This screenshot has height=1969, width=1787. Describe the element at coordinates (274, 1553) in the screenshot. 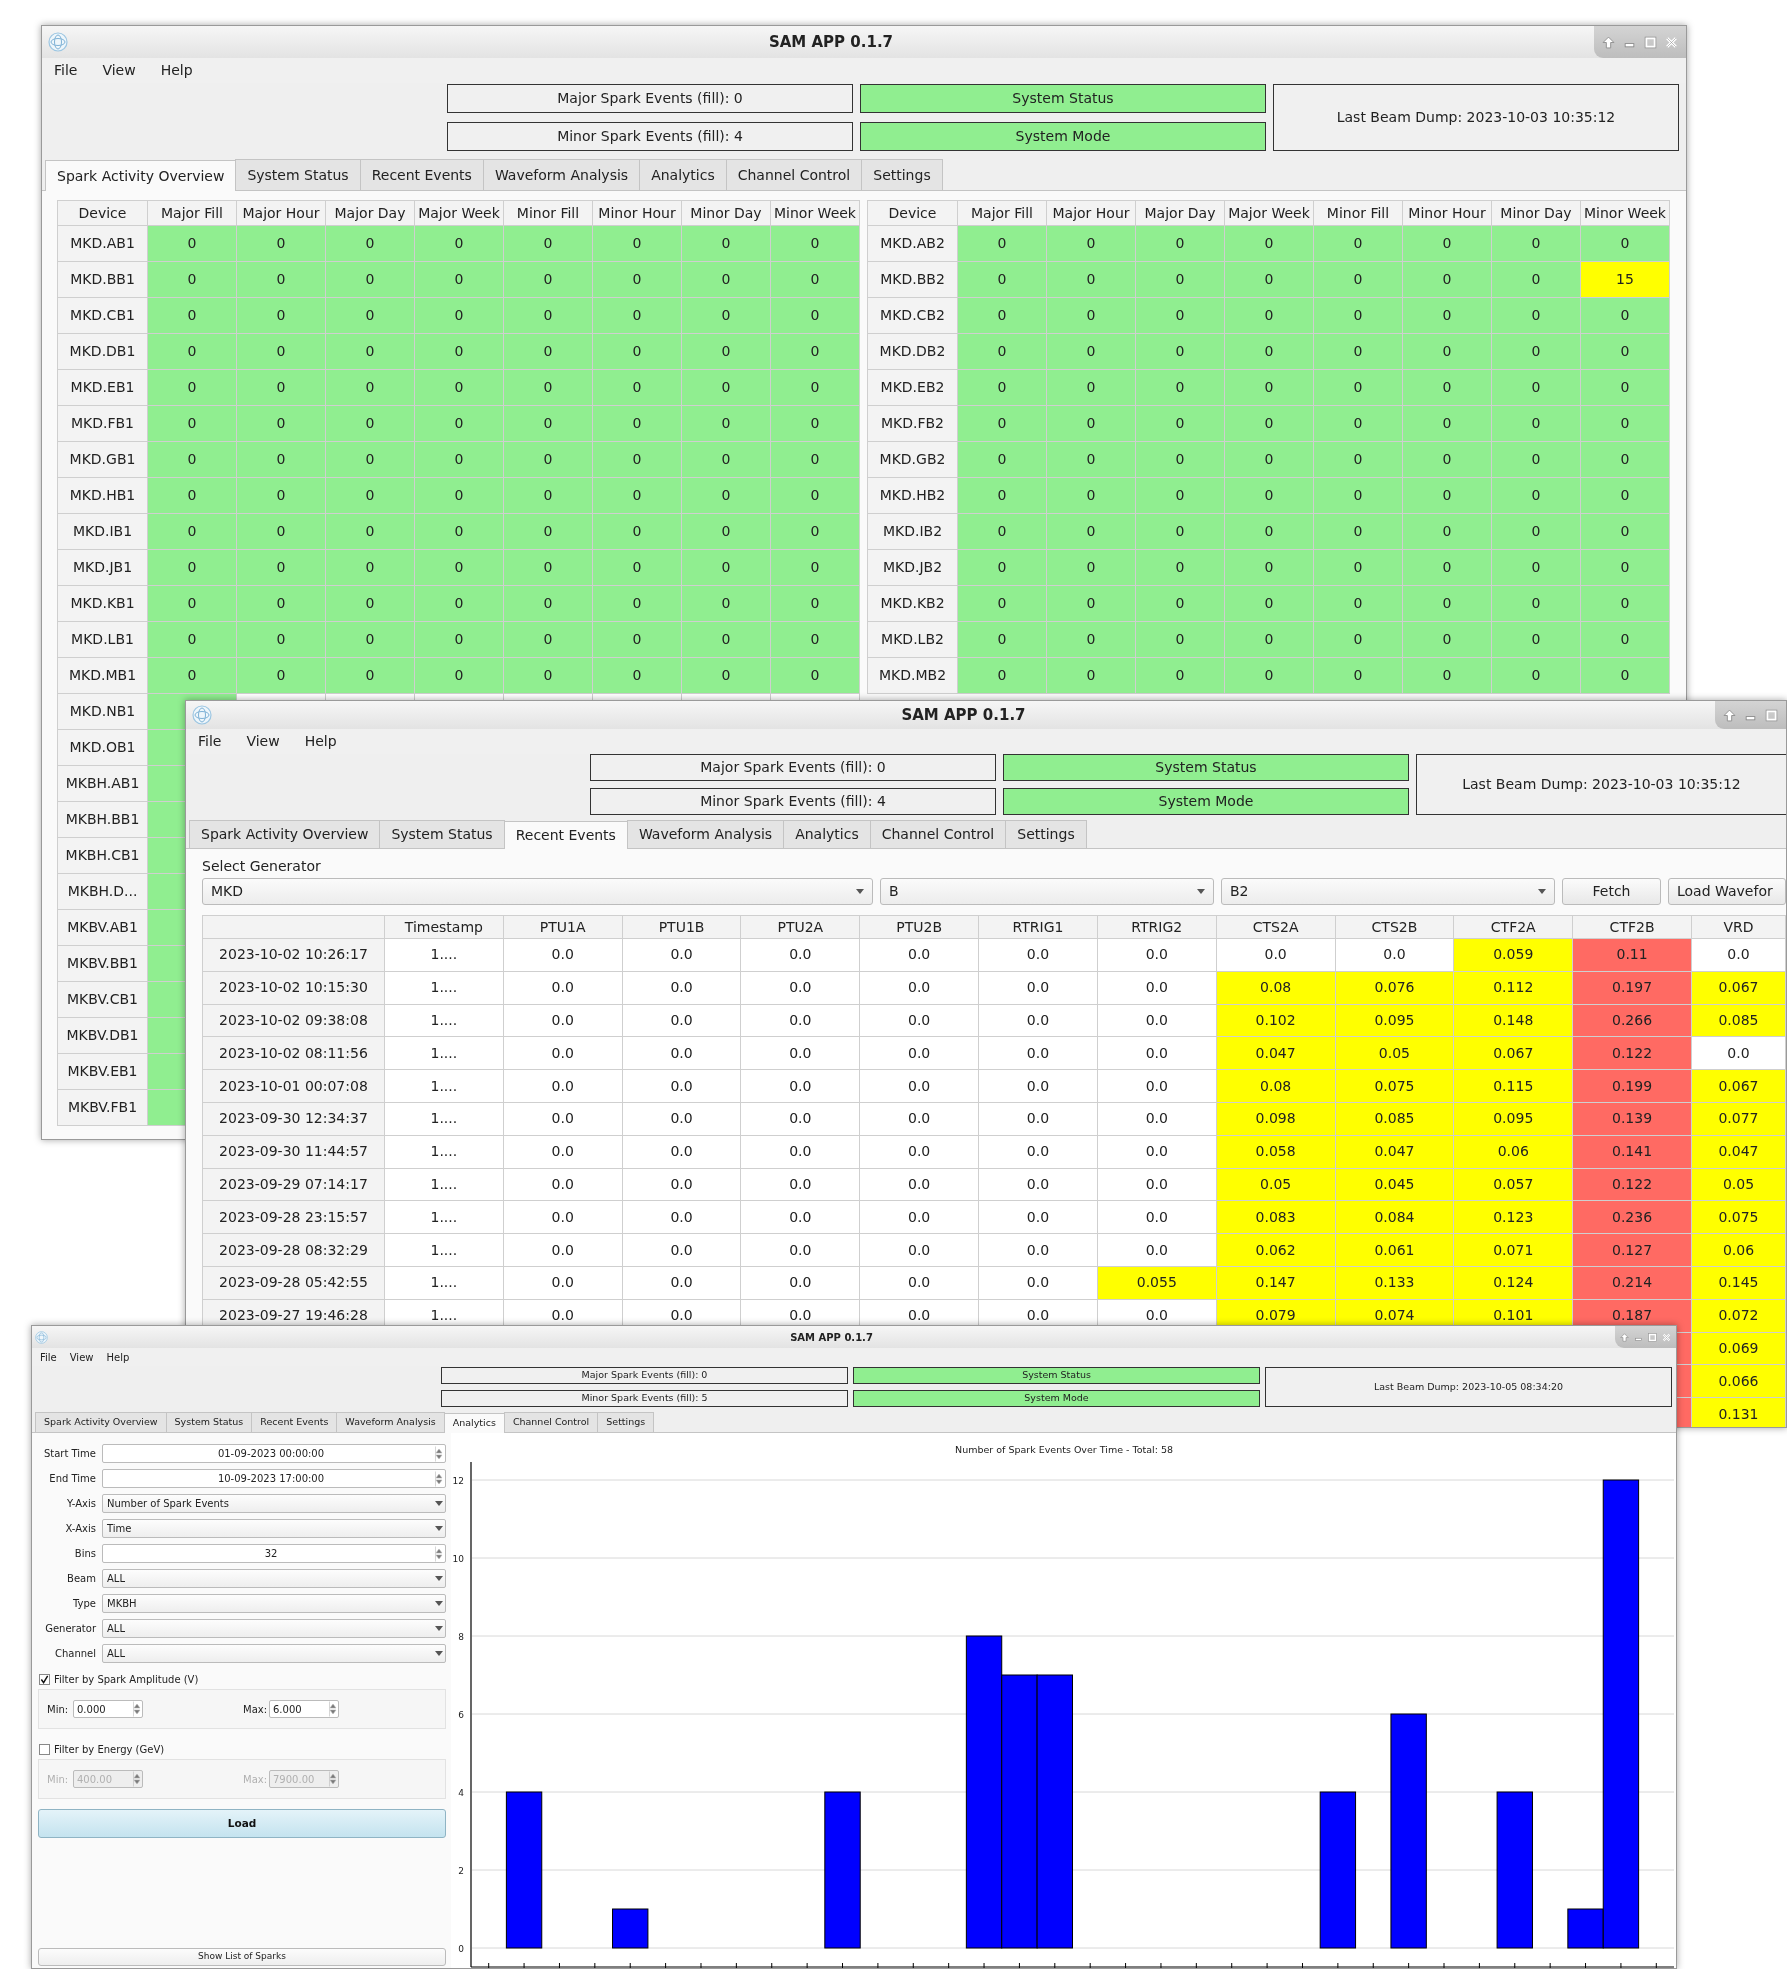

I see `spin-box: 32` at that location.